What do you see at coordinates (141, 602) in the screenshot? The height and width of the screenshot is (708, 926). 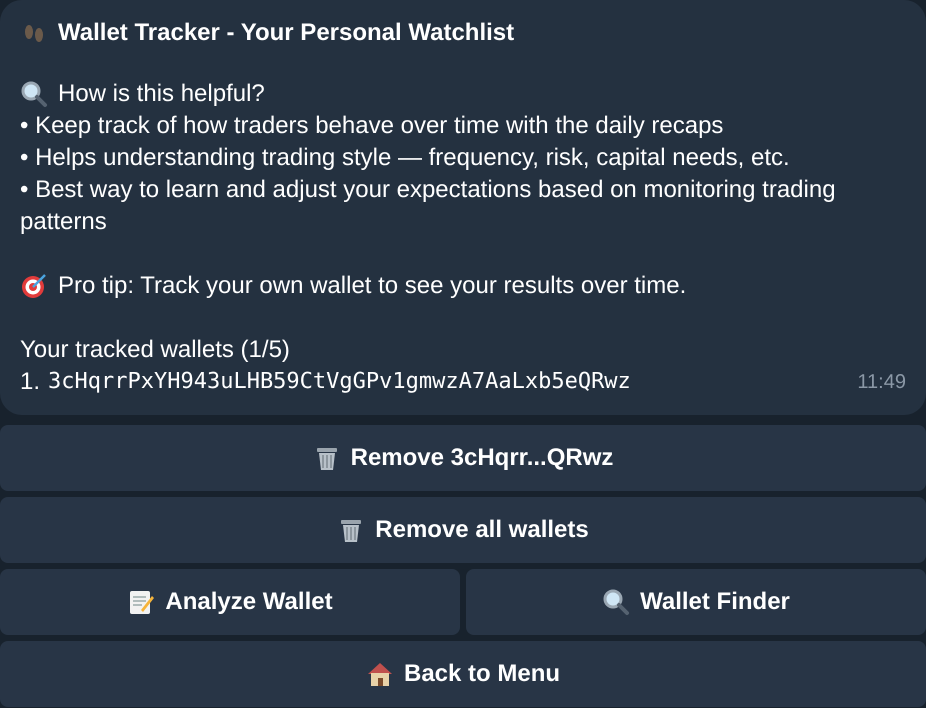 I see `notepad-pencil-icon` at bounding box center [141, 602].